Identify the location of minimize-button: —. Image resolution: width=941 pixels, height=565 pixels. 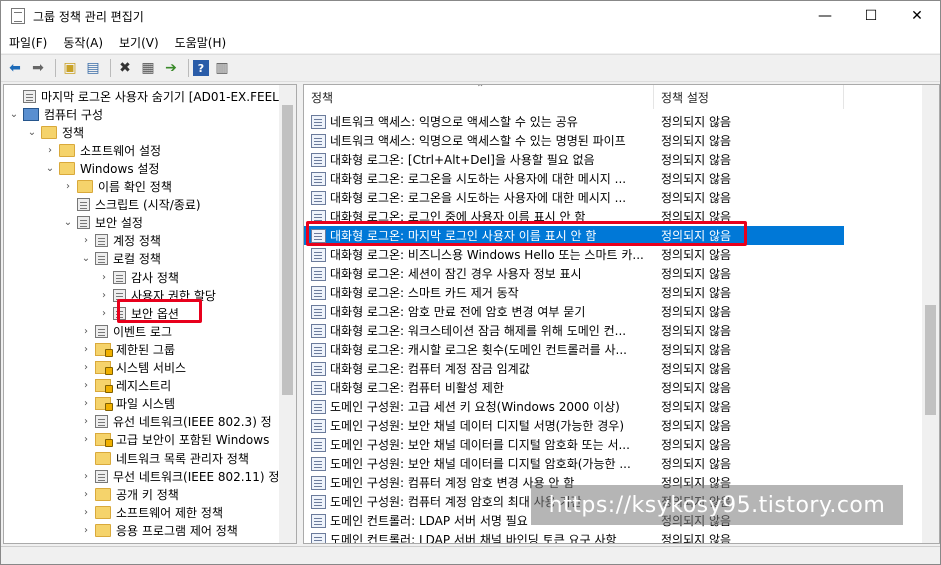
(825, 16).